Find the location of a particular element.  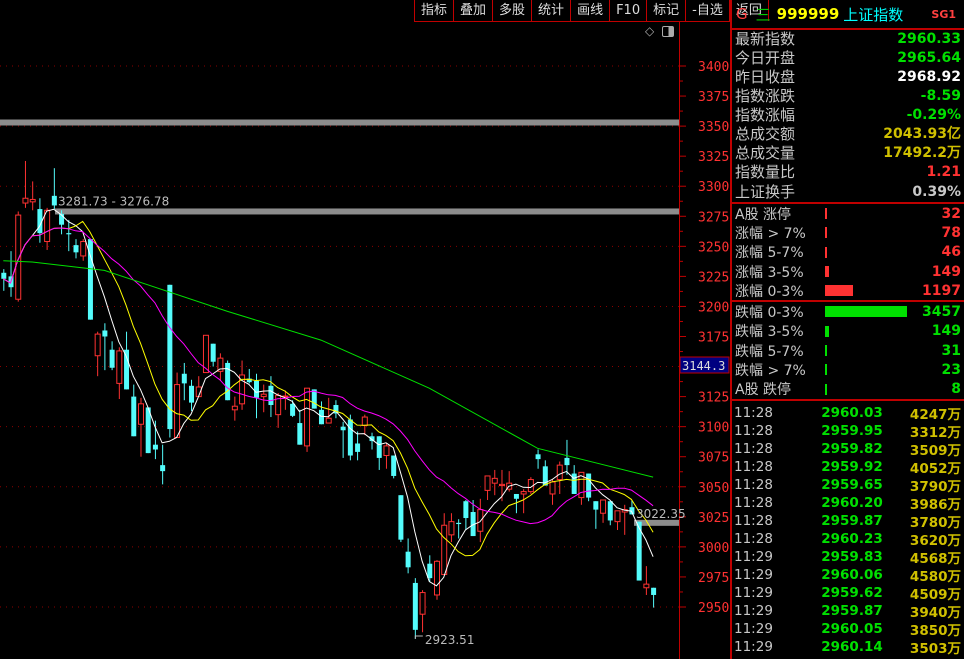

breadth-label: 跌幅 0-3% is located at coordinates (769, 313).